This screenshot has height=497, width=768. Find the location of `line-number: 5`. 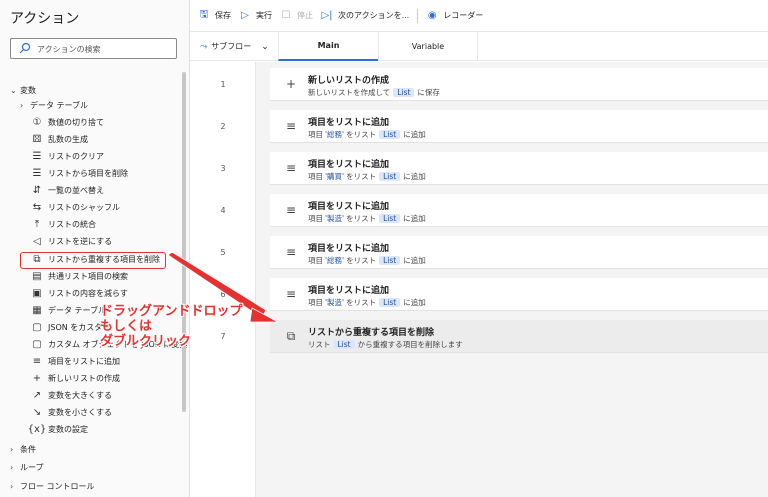

line-number: 5 is located at coordinates (223, 252).